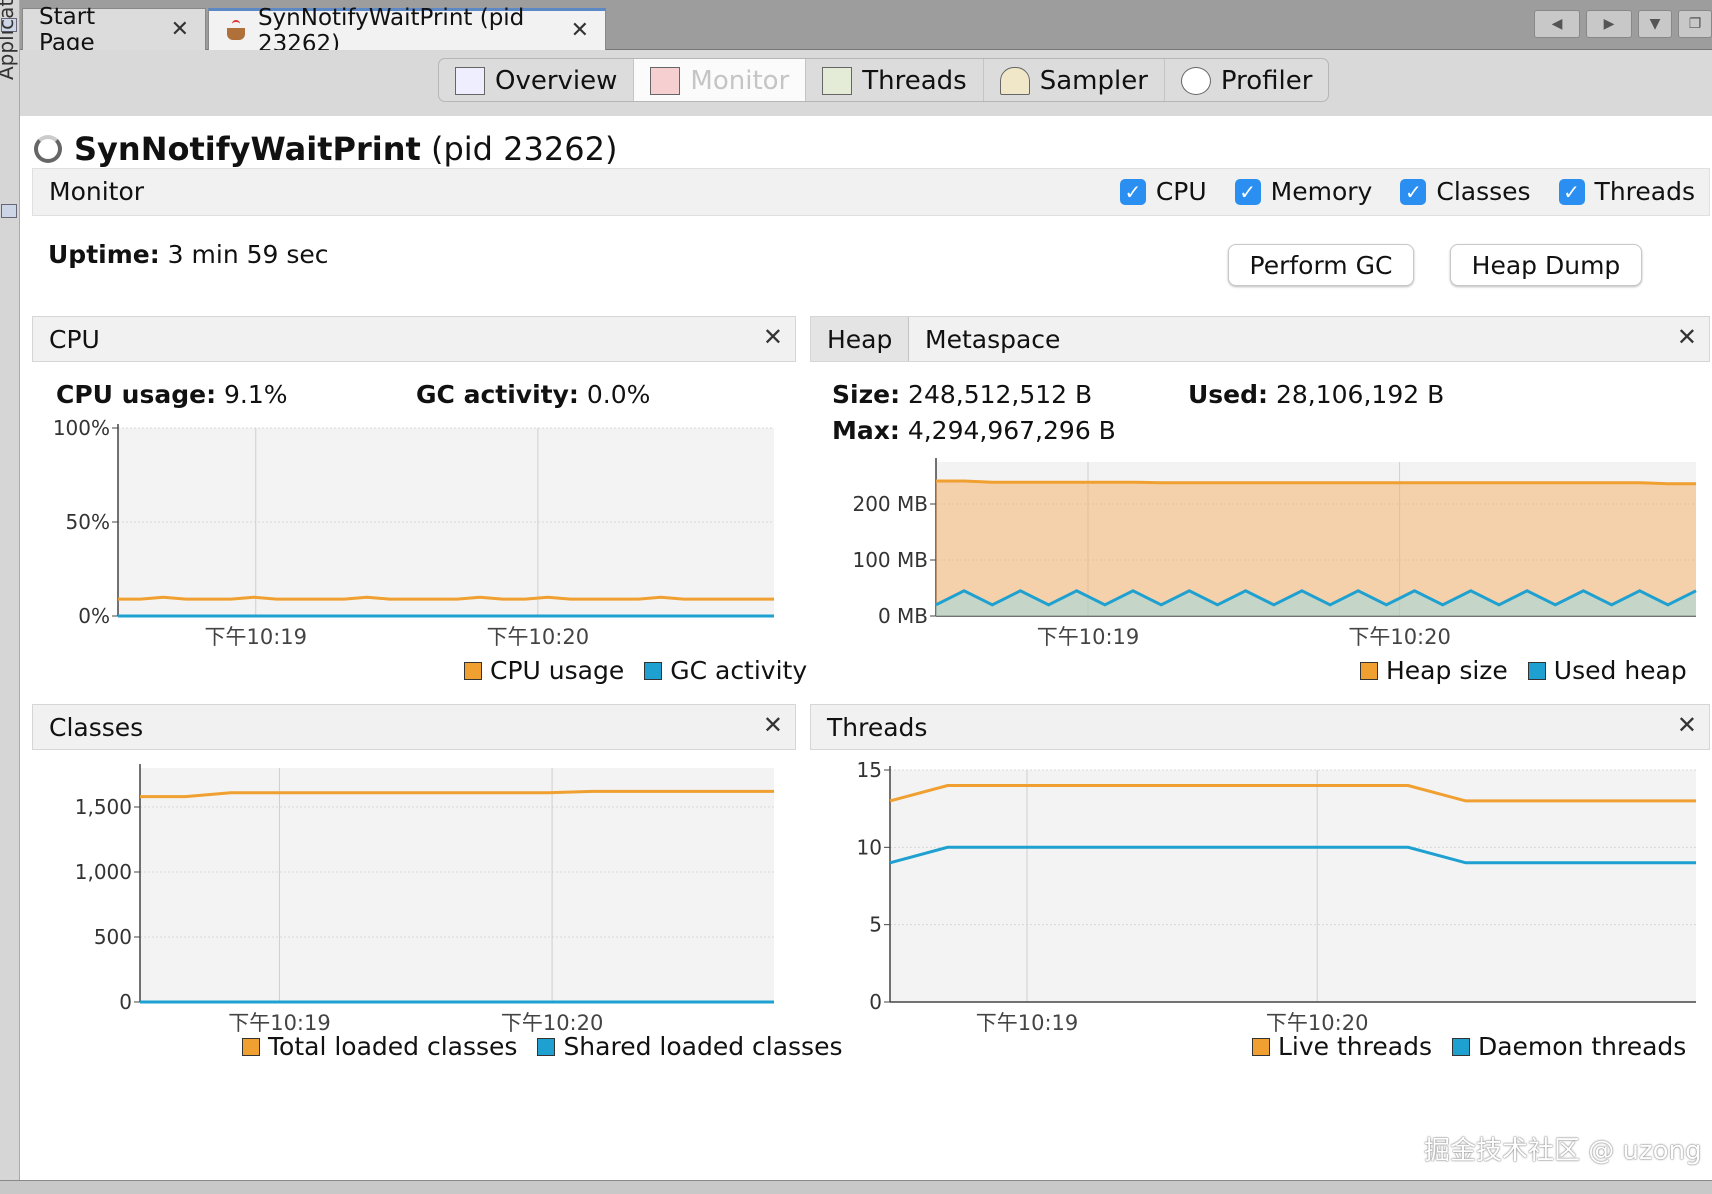  I want to click on stat-value: 248,512,512 B, so click(1000, 394).